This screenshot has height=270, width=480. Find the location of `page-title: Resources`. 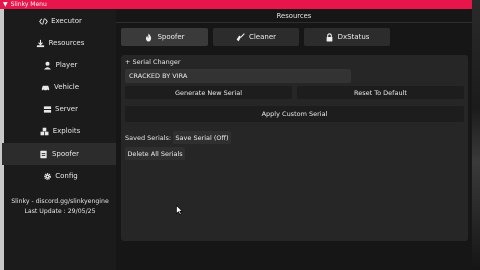

page-title: Resources is located at coordinates (294, 16).